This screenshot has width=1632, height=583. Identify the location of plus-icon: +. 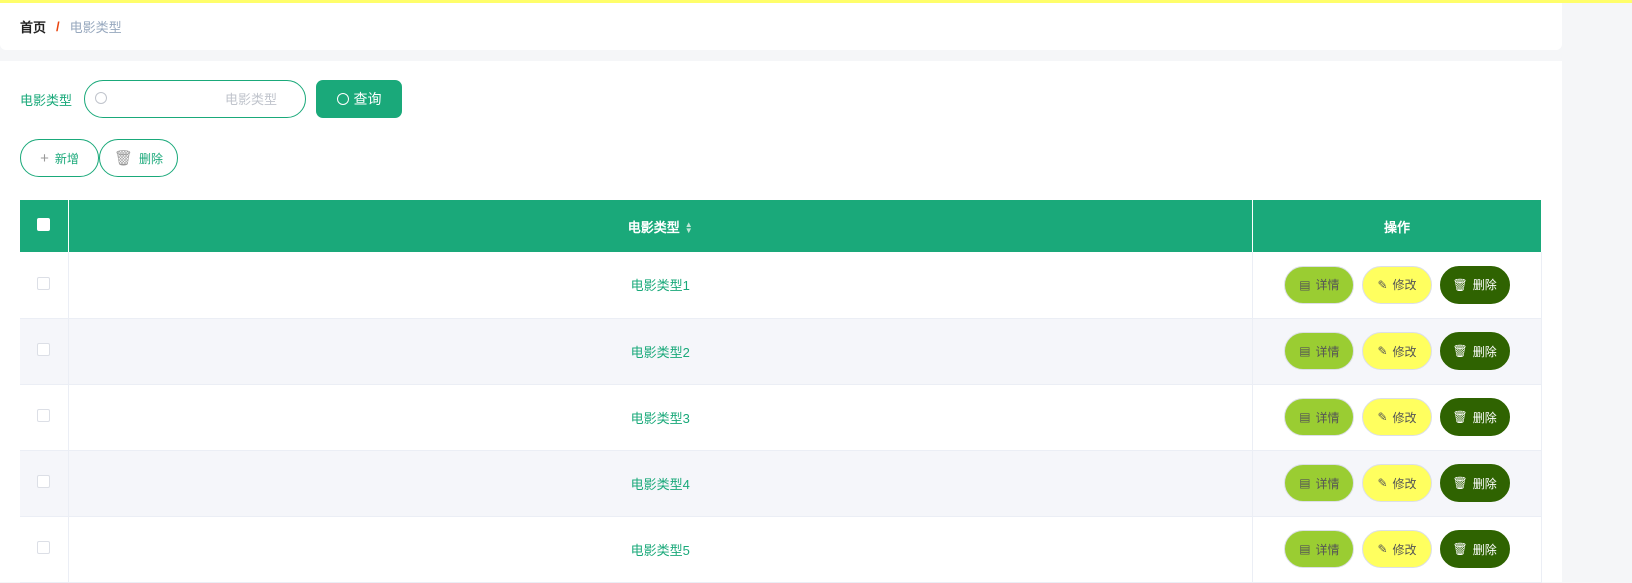
(44, 158).